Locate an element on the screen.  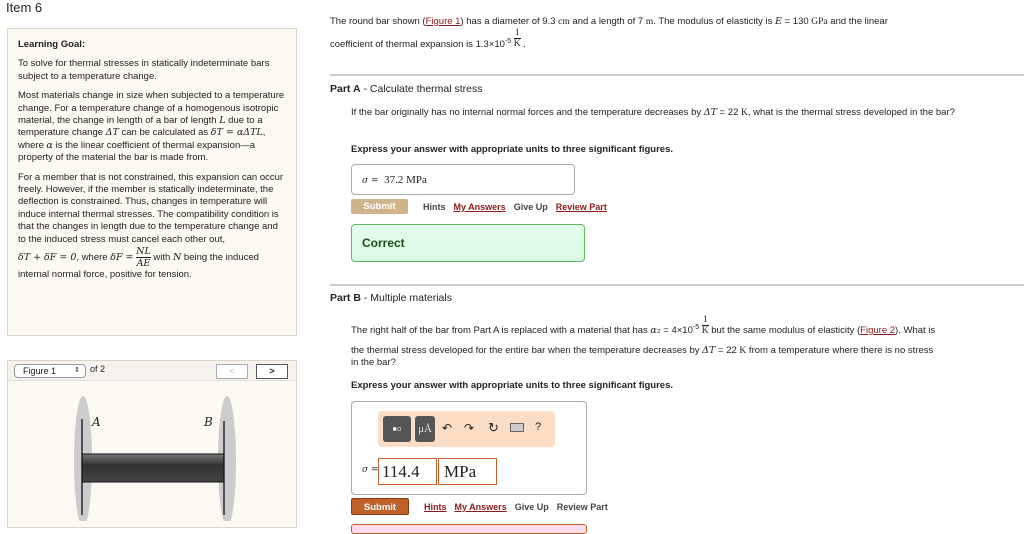
figure-viewer: Figure 1 ⇕ of 2 < > A B is located at coordinates (152, 444).